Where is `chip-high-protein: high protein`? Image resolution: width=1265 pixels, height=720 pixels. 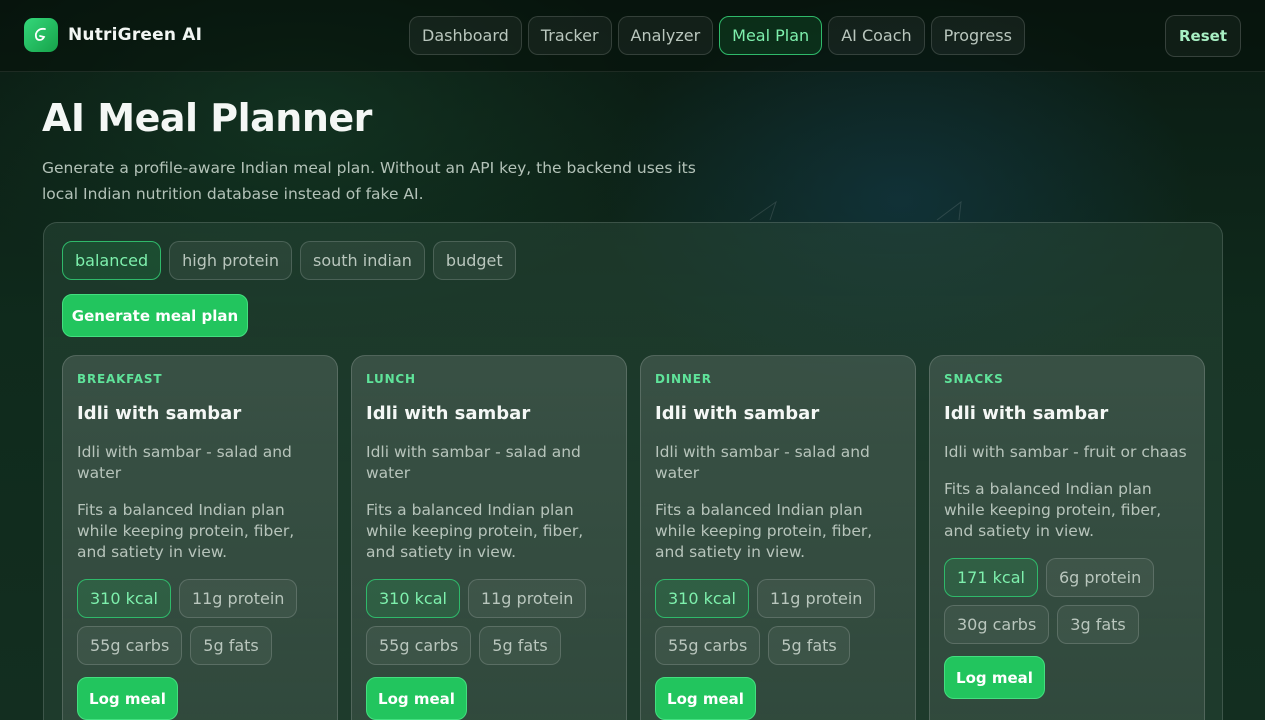 chip-high-protein: high protein is located at coordinates (230, 260).